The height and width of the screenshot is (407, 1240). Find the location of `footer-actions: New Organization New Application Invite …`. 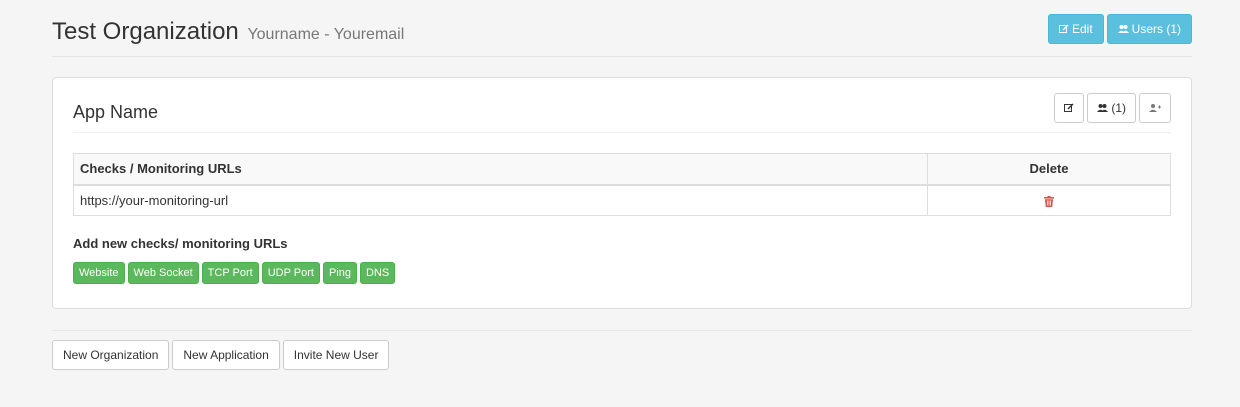

footer-actions: New Organization New Application Invite … is located at coordinates (221, 355).